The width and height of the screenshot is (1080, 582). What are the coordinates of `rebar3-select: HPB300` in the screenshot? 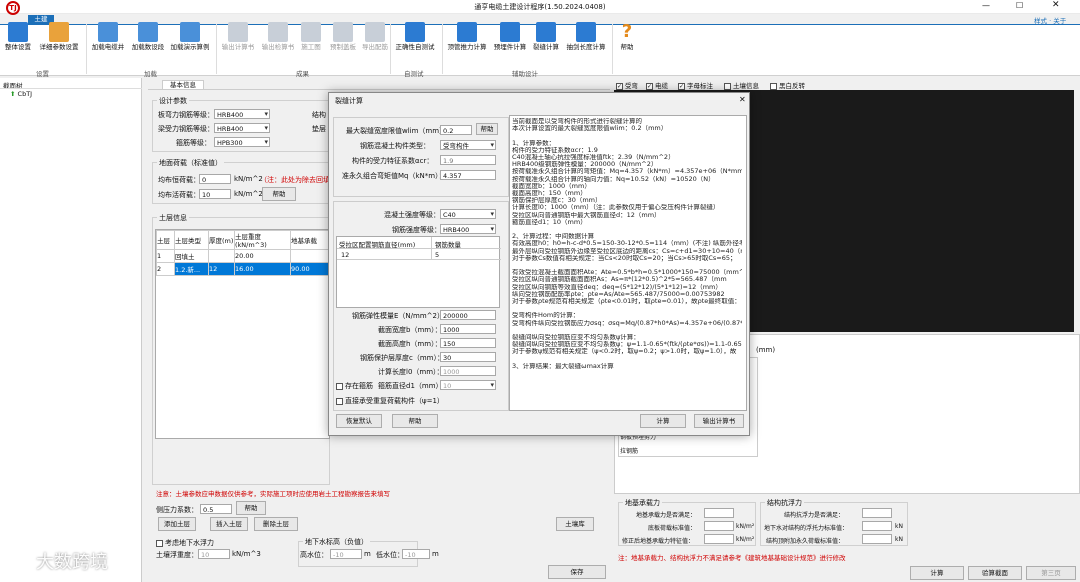 It's located at (242, 142).